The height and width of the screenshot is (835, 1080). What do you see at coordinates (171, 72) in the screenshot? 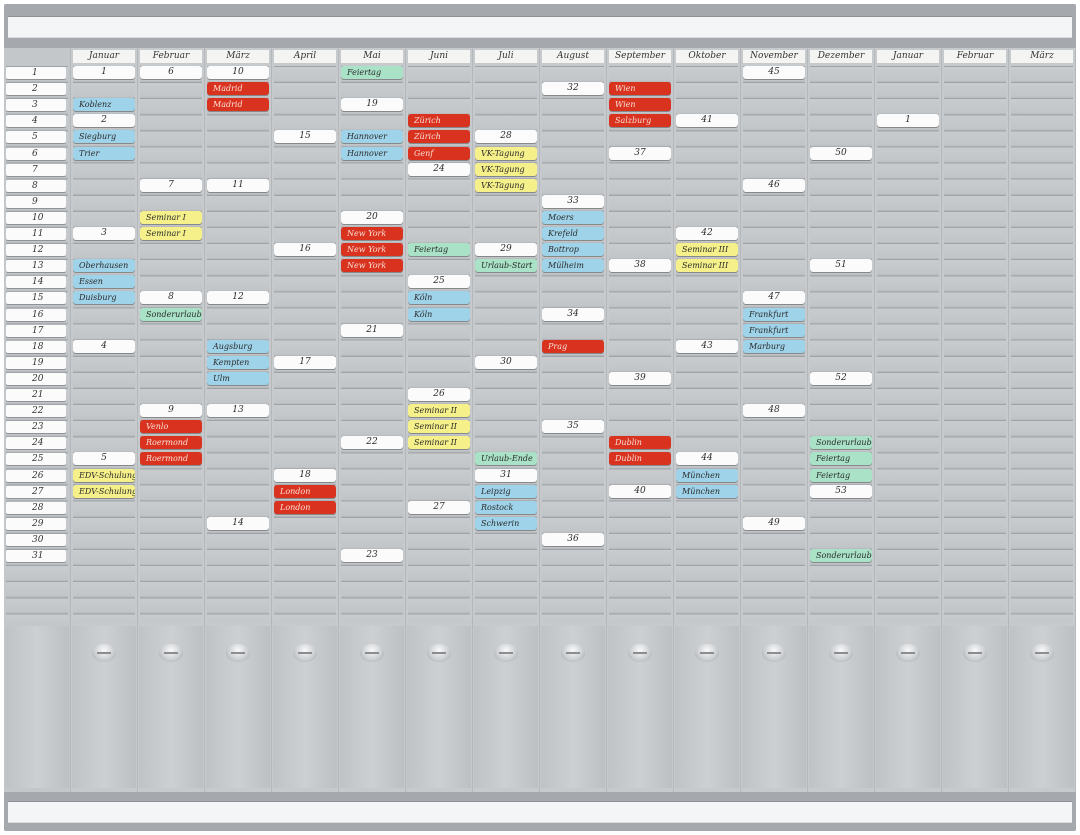
I see `week-number-card: 6` at bounding box center [171, 72].